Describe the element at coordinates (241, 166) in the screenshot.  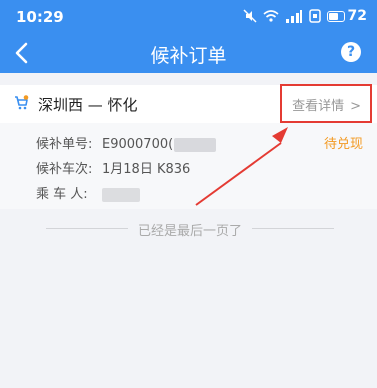
I see `annotation-arrow-icon` at that location.